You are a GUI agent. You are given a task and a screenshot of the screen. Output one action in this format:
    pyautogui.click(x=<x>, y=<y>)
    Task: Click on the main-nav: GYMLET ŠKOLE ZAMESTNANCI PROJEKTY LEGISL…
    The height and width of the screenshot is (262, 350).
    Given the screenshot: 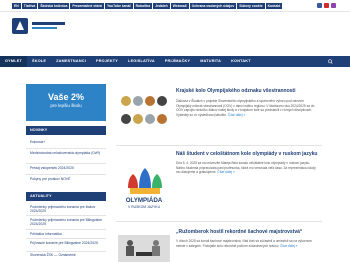 What is the action you would take?
    pyautogui.click(x=175, y=61)
    